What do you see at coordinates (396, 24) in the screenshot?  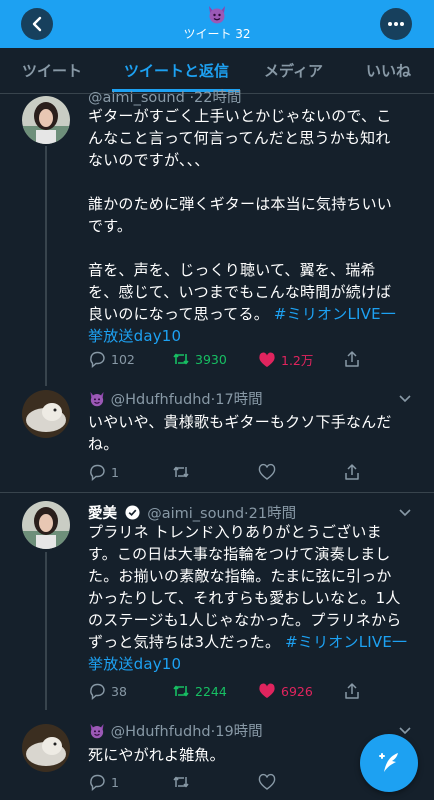 I see `more-options-button` at bounding box center [396, 24].